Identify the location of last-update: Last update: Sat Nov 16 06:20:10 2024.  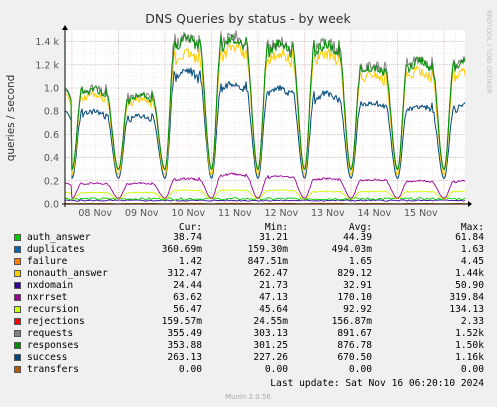
(377, 383).